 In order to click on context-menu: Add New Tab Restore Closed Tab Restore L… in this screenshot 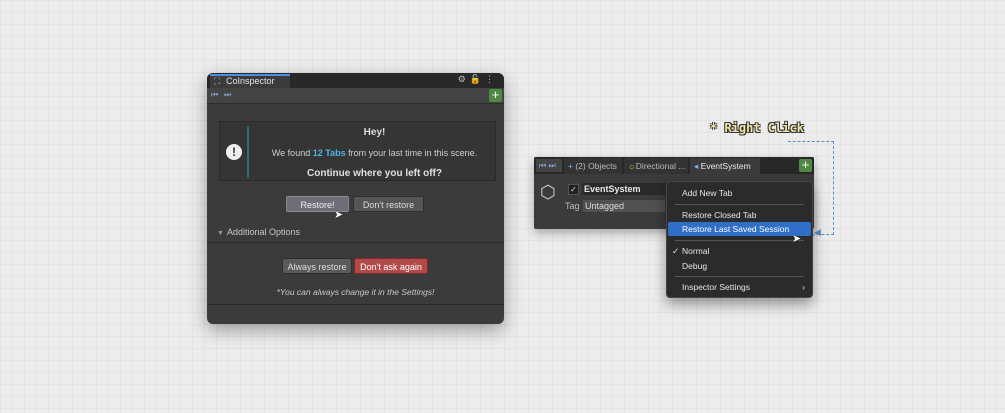, I will do `click(739, 239)`.